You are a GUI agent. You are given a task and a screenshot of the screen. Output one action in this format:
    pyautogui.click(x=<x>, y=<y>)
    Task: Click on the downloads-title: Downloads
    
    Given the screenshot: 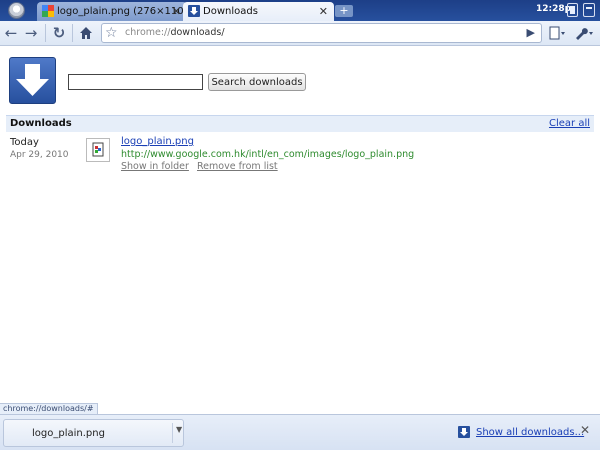 What is the action you would take?
    pyautogui.click(x=41, y=123)
    